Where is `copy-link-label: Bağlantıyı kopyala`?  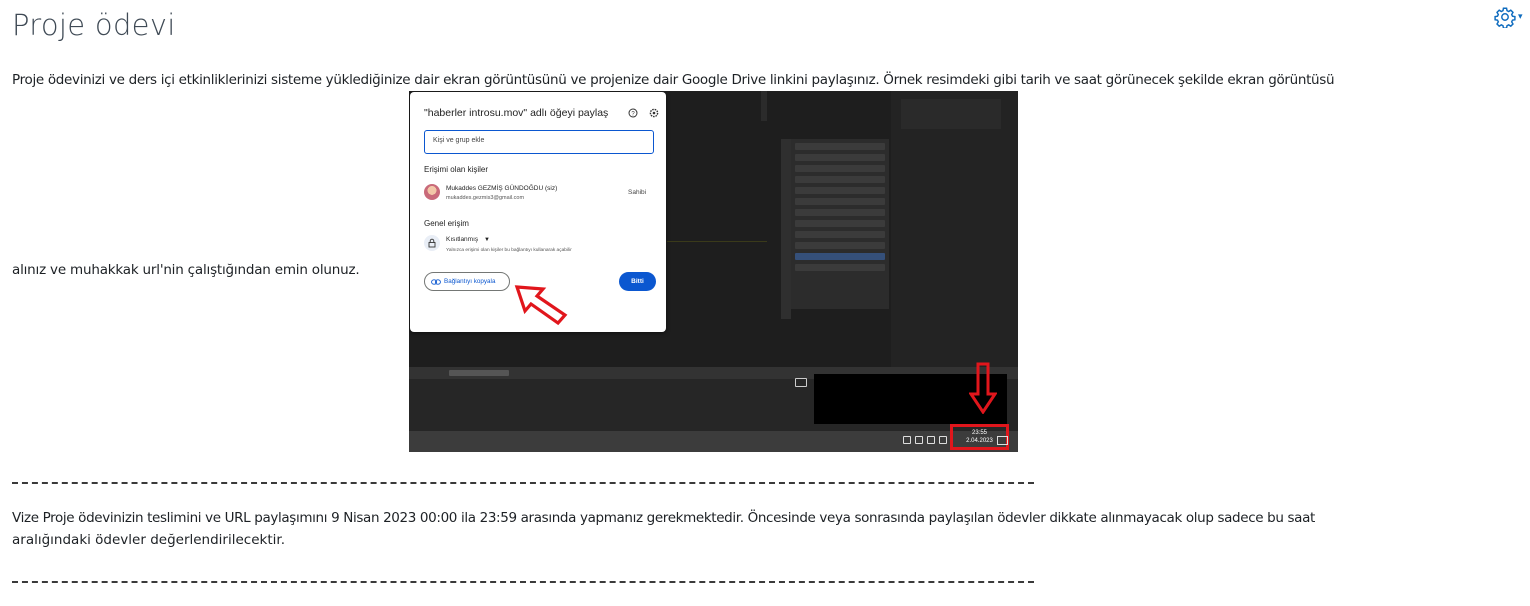
copy-link-label: Bağlantıyı kopyala is located at coordinates (470, 281).